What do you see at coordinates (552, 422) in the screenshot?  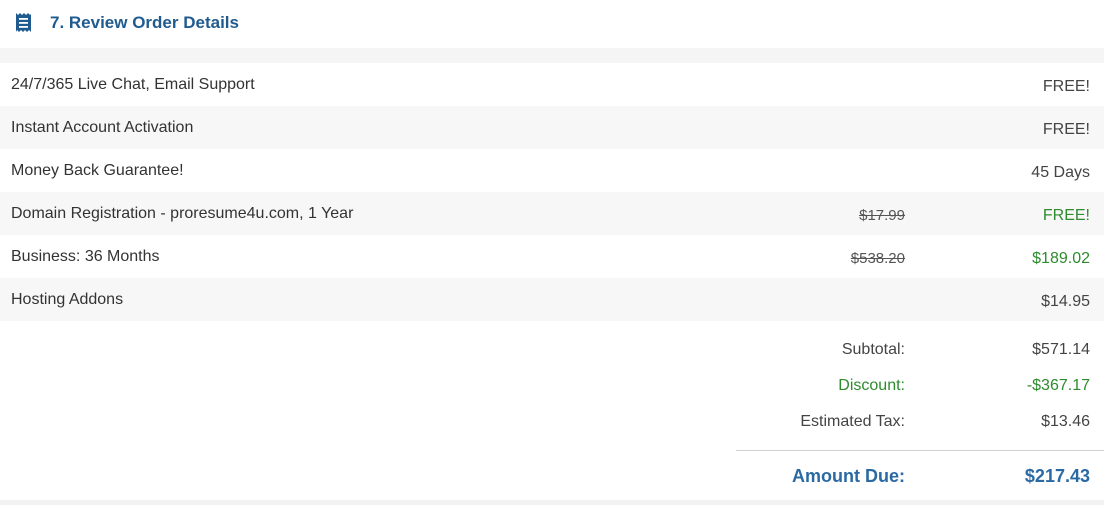 I see `tax-row: Estimated Tax: $13.46` at bounding box center [552, 422].